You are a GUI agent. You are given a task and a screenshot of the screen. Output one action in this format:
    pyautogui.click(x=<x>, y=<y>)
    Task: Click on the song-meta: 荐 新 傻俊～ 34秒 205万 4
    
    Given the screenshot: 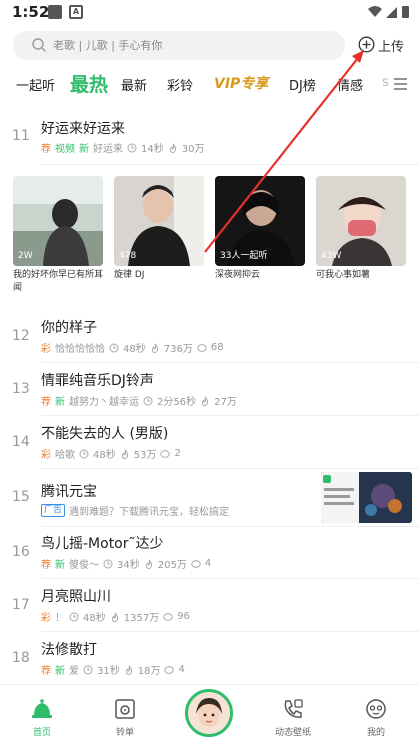 What is the action you would take?
    pyautogui.click(x=126, y=563)
    